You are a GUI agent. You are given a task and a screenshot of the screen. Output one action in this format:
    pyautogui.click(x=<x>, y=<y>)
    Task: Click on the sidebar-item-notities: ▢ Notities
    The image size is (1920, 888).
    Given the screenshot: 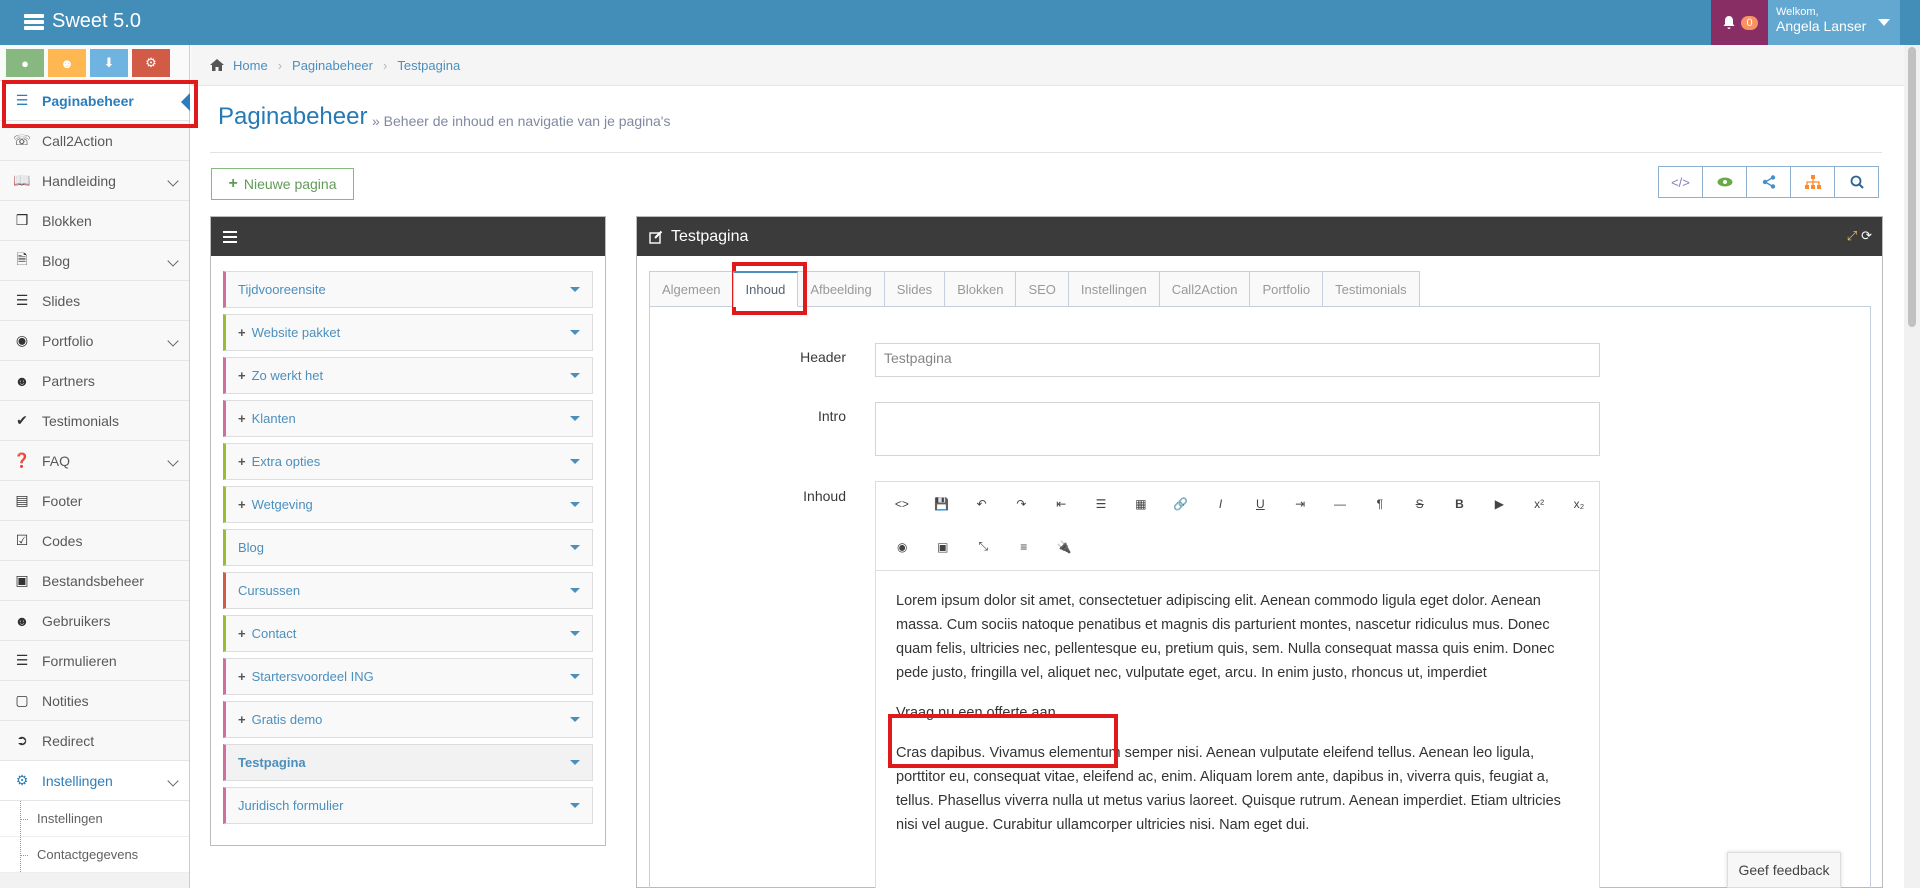 What is the action you would take?
    pyautogui.click(x=94, y=701)
    